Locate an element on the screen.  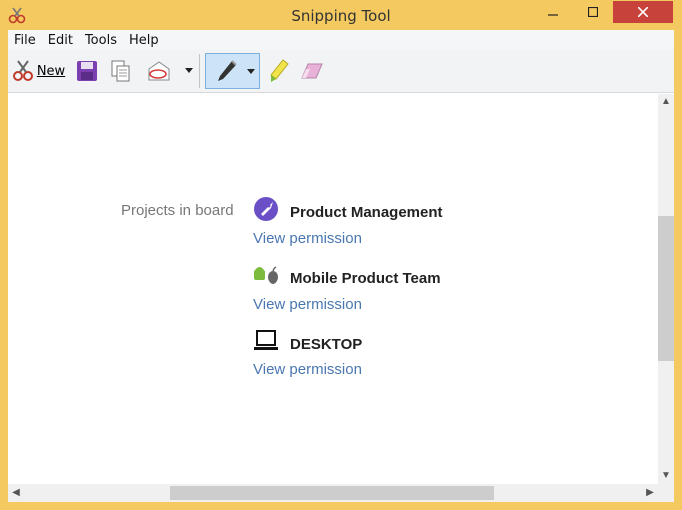
save-button is located at coordinates (87, 71).